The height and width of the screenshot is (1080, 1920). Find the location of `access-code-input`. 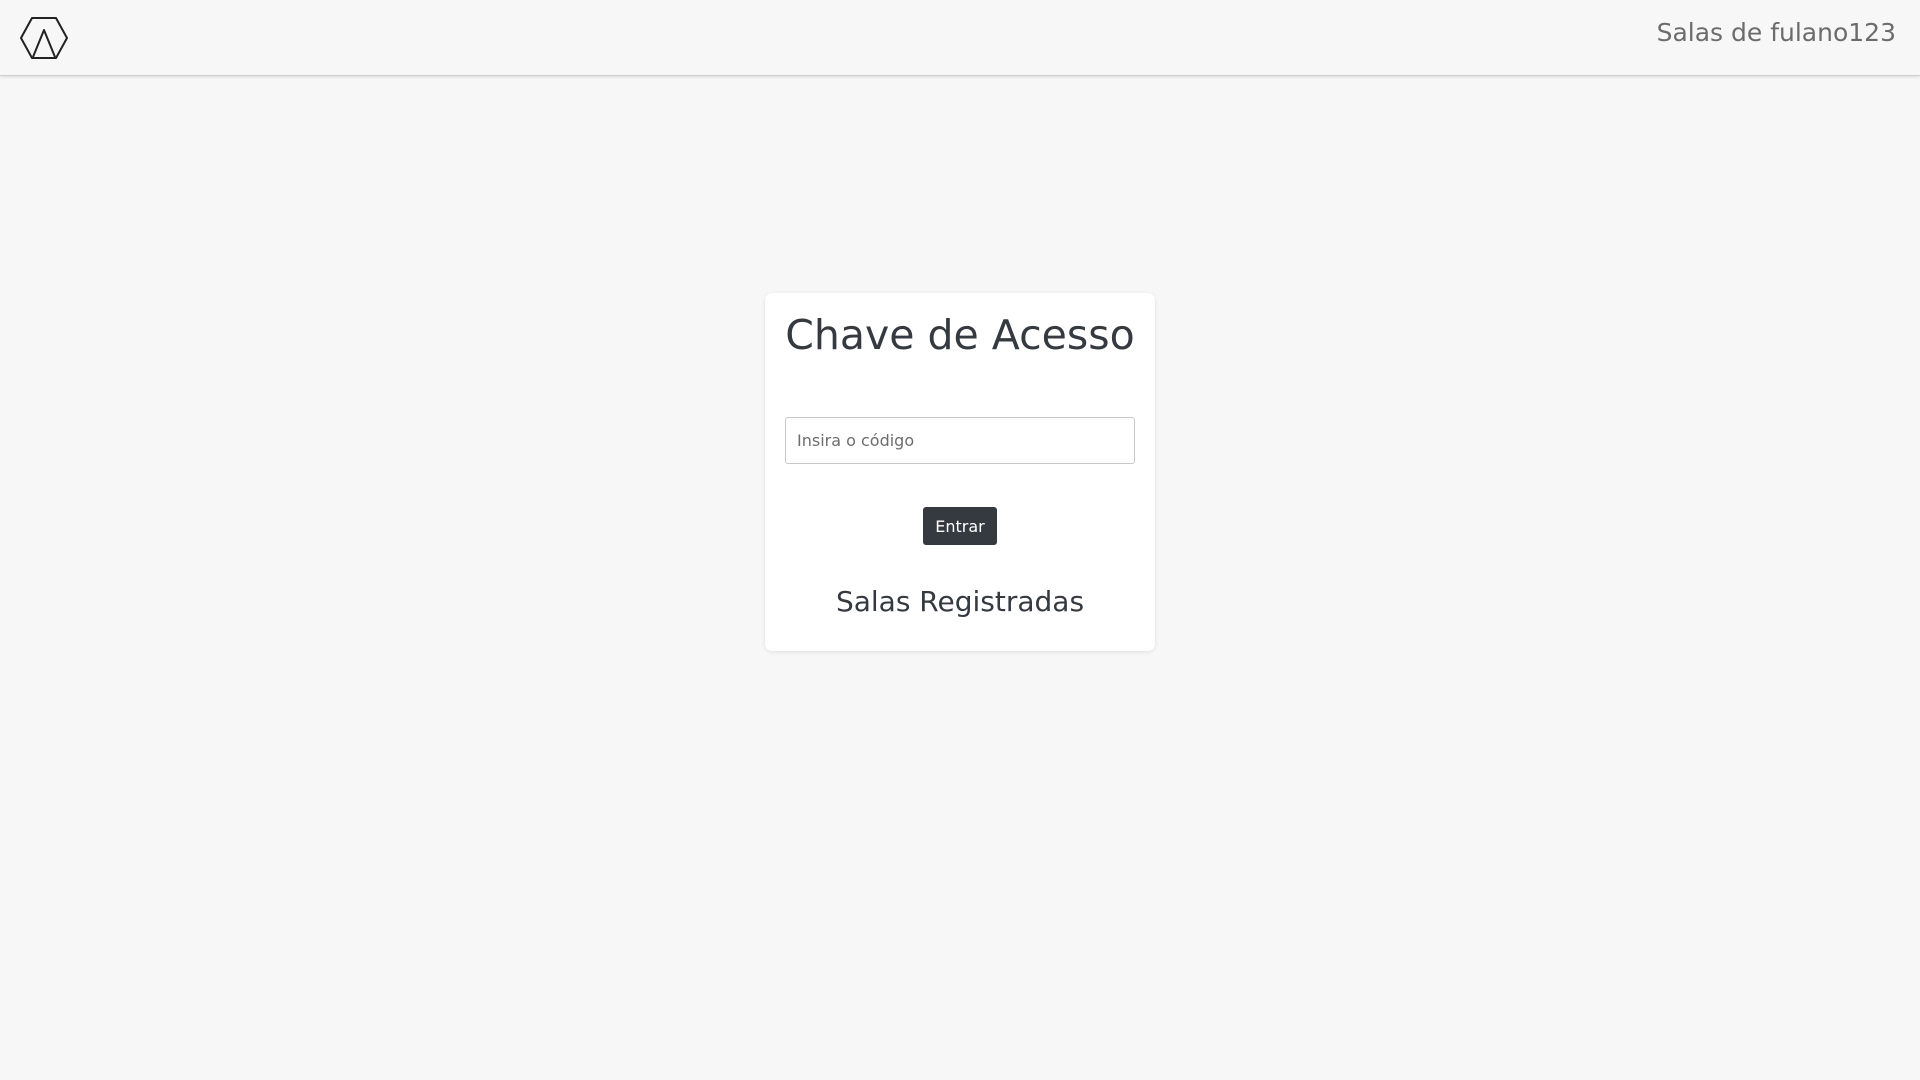

access-code-input is located at coordinates (960, 440).